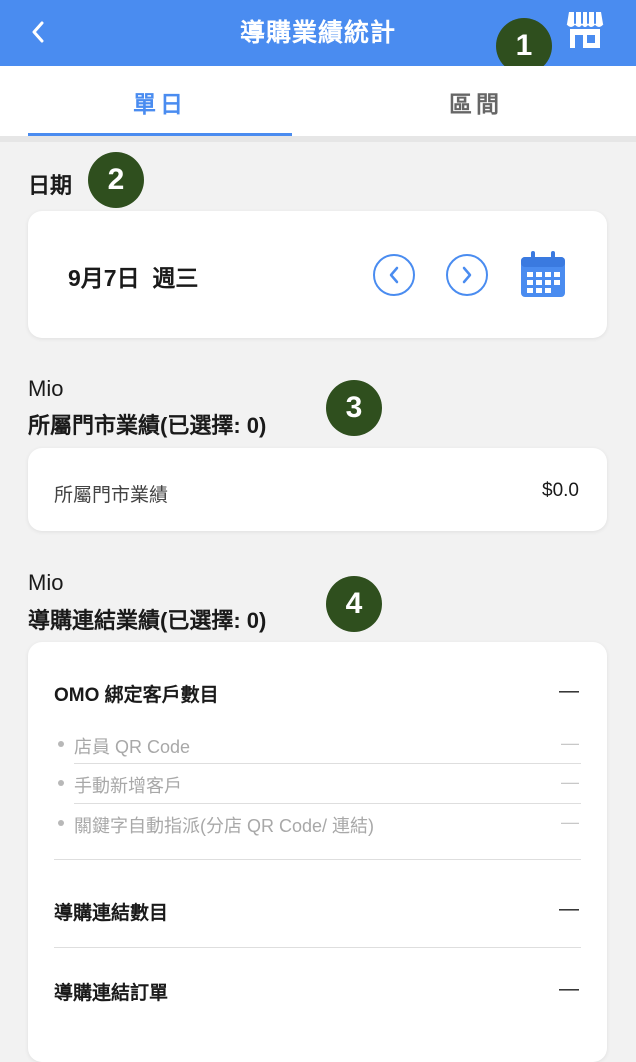  What do you see at coordinates (136, 695) in the screenshot?
I see `omo-label: OMO 綁定客戶數目` at bounding box center [136, 695].